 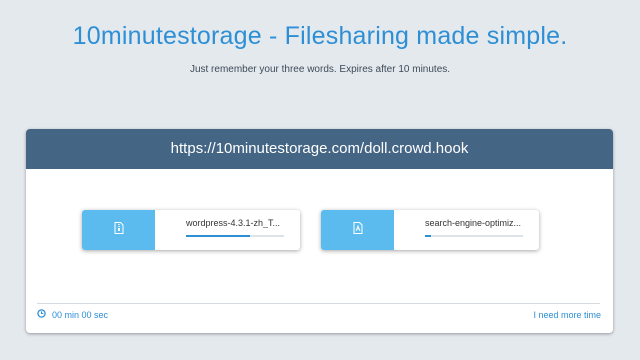 I want to click on pdf-file-icon, so click(x=358, y=230).